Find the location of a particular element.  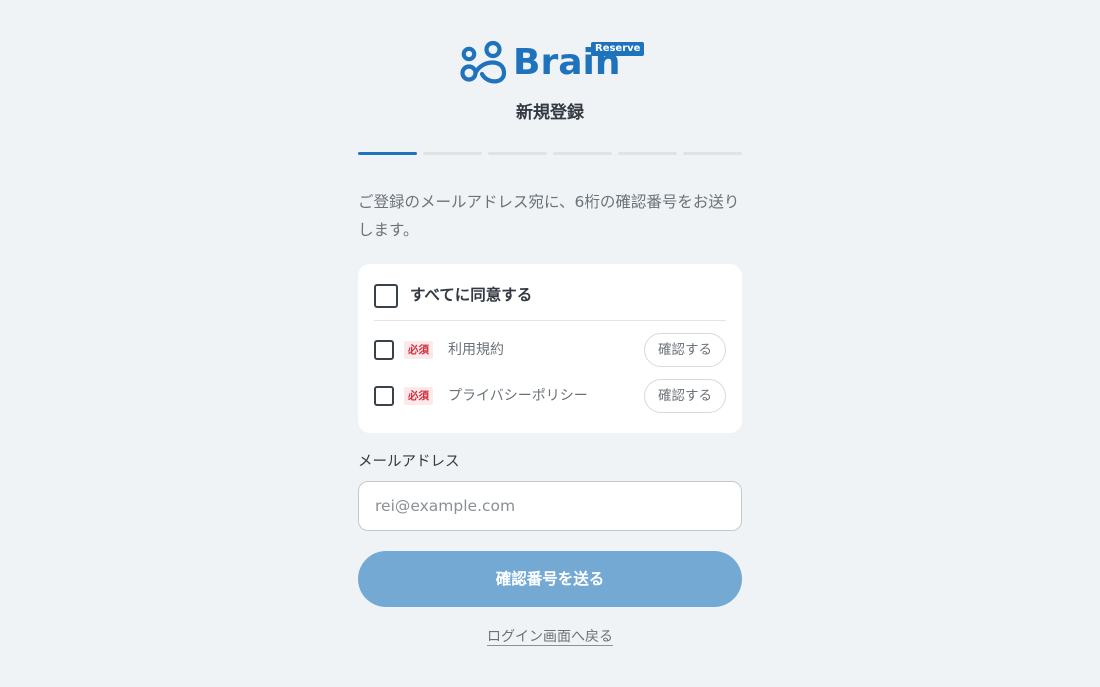

back-to-login-link: ログイン画面へ戻る is located at coordinates (550, 637).